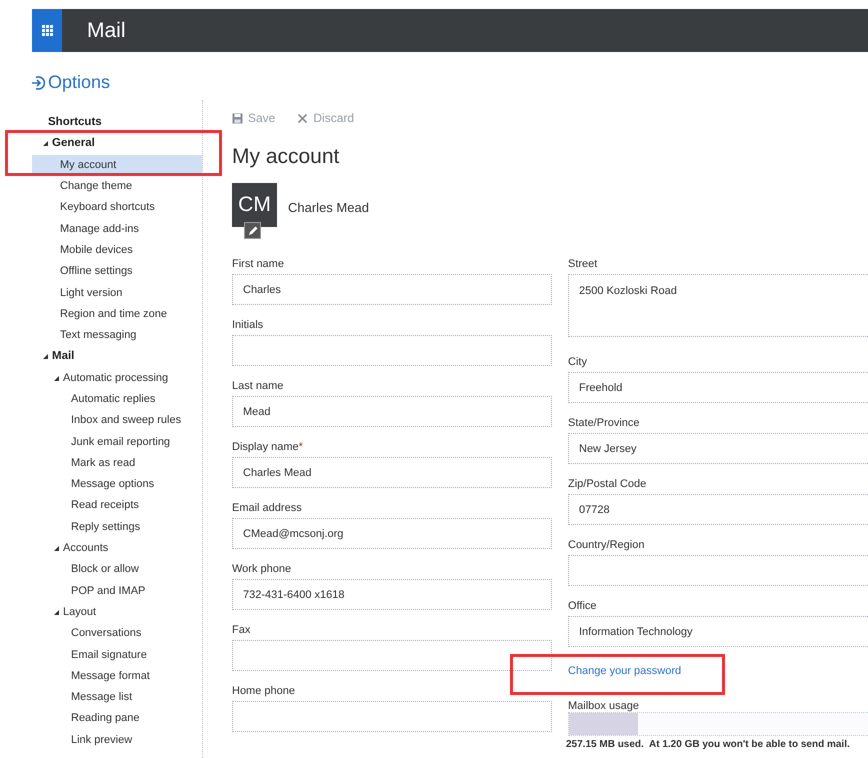 This screenshot has height=758, width=868. I want to click on sidebar-item: Automatic replies, so click(117, 399).